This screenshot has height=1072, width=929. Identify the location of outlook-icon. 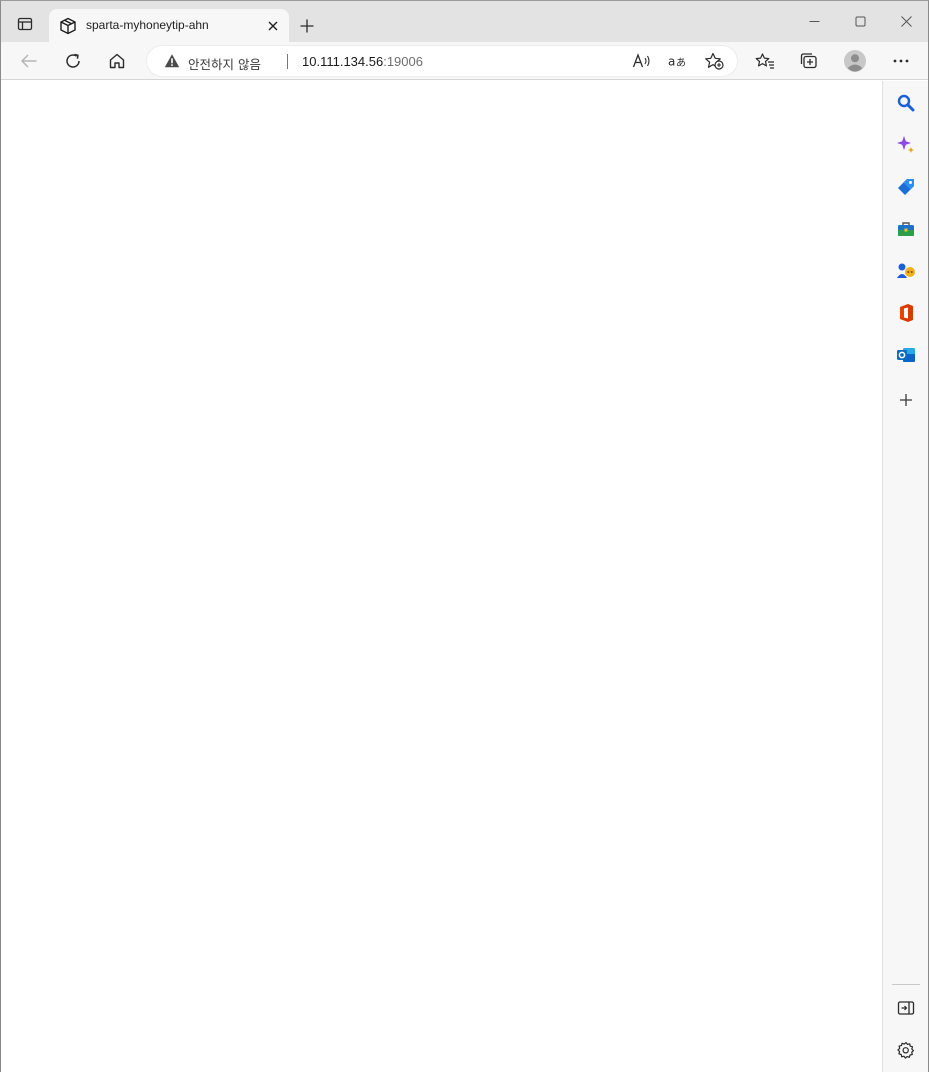
(906, 355).